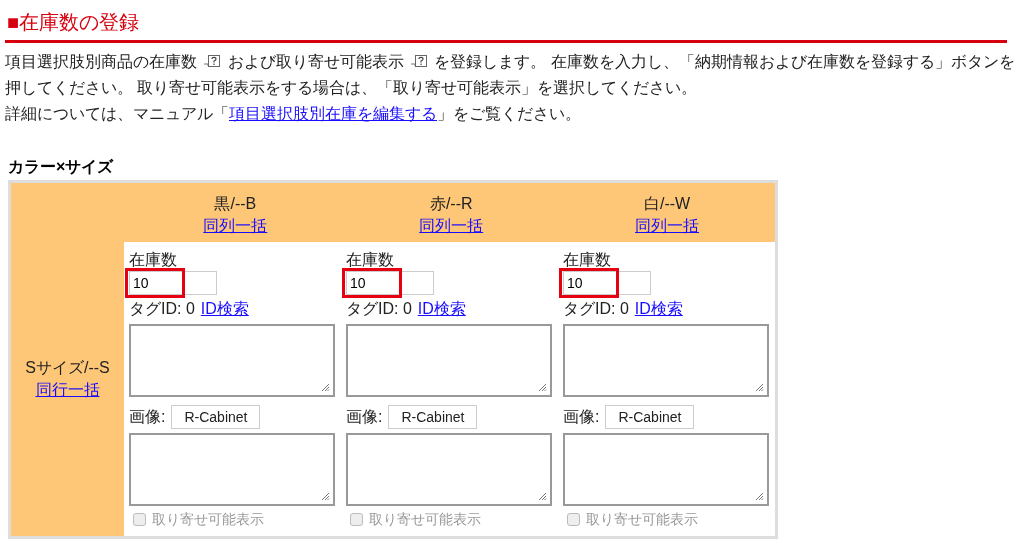  Describe the element at coordinates (67, 368) in the screenshot. I see `row-header: Sサイズ/--S` at that location.